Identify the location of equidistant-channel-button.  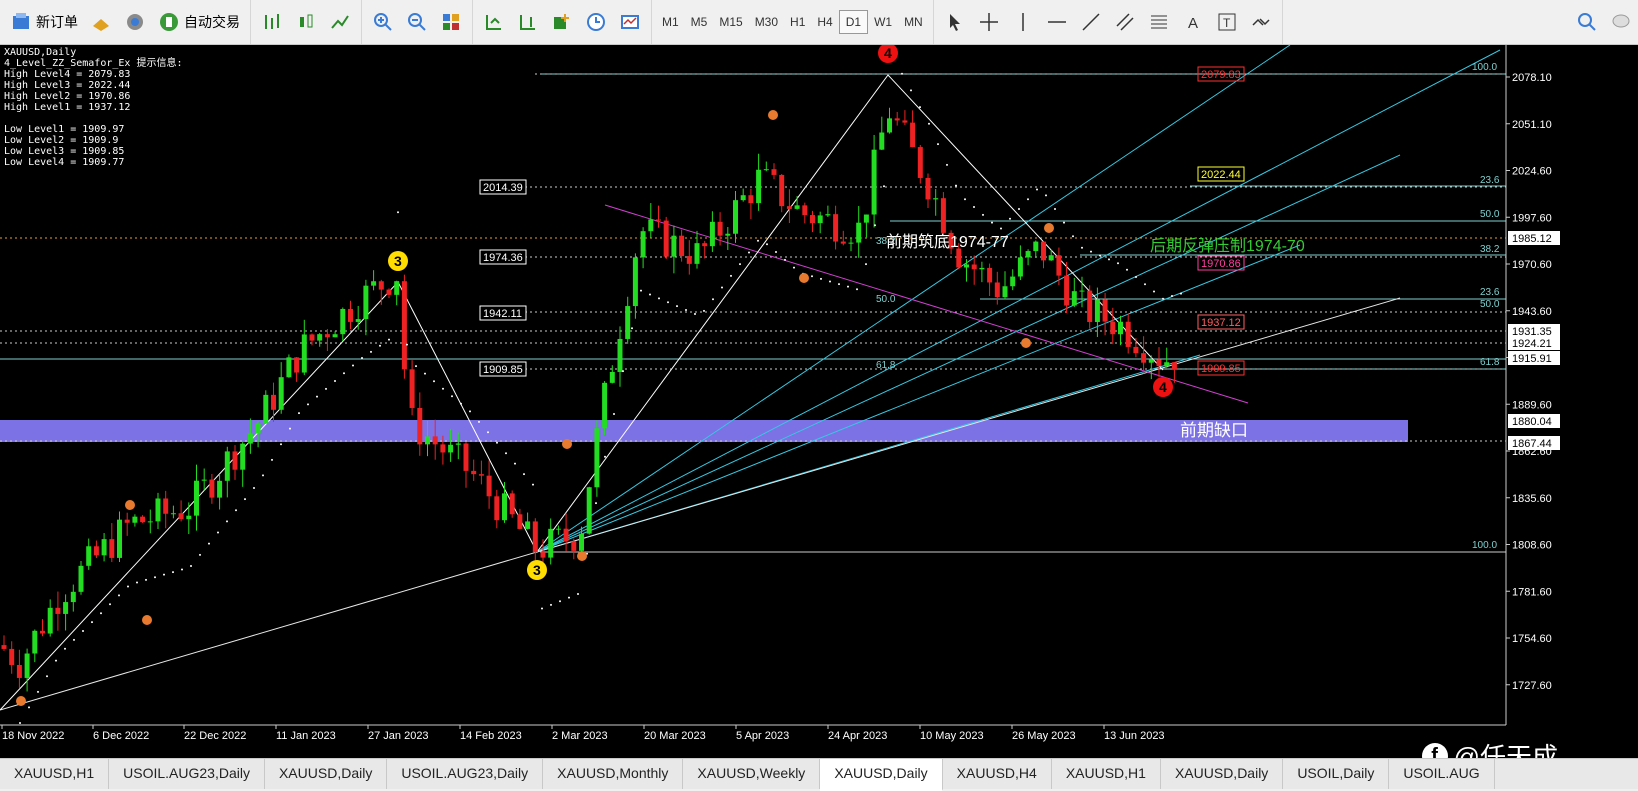
(1125, 22).